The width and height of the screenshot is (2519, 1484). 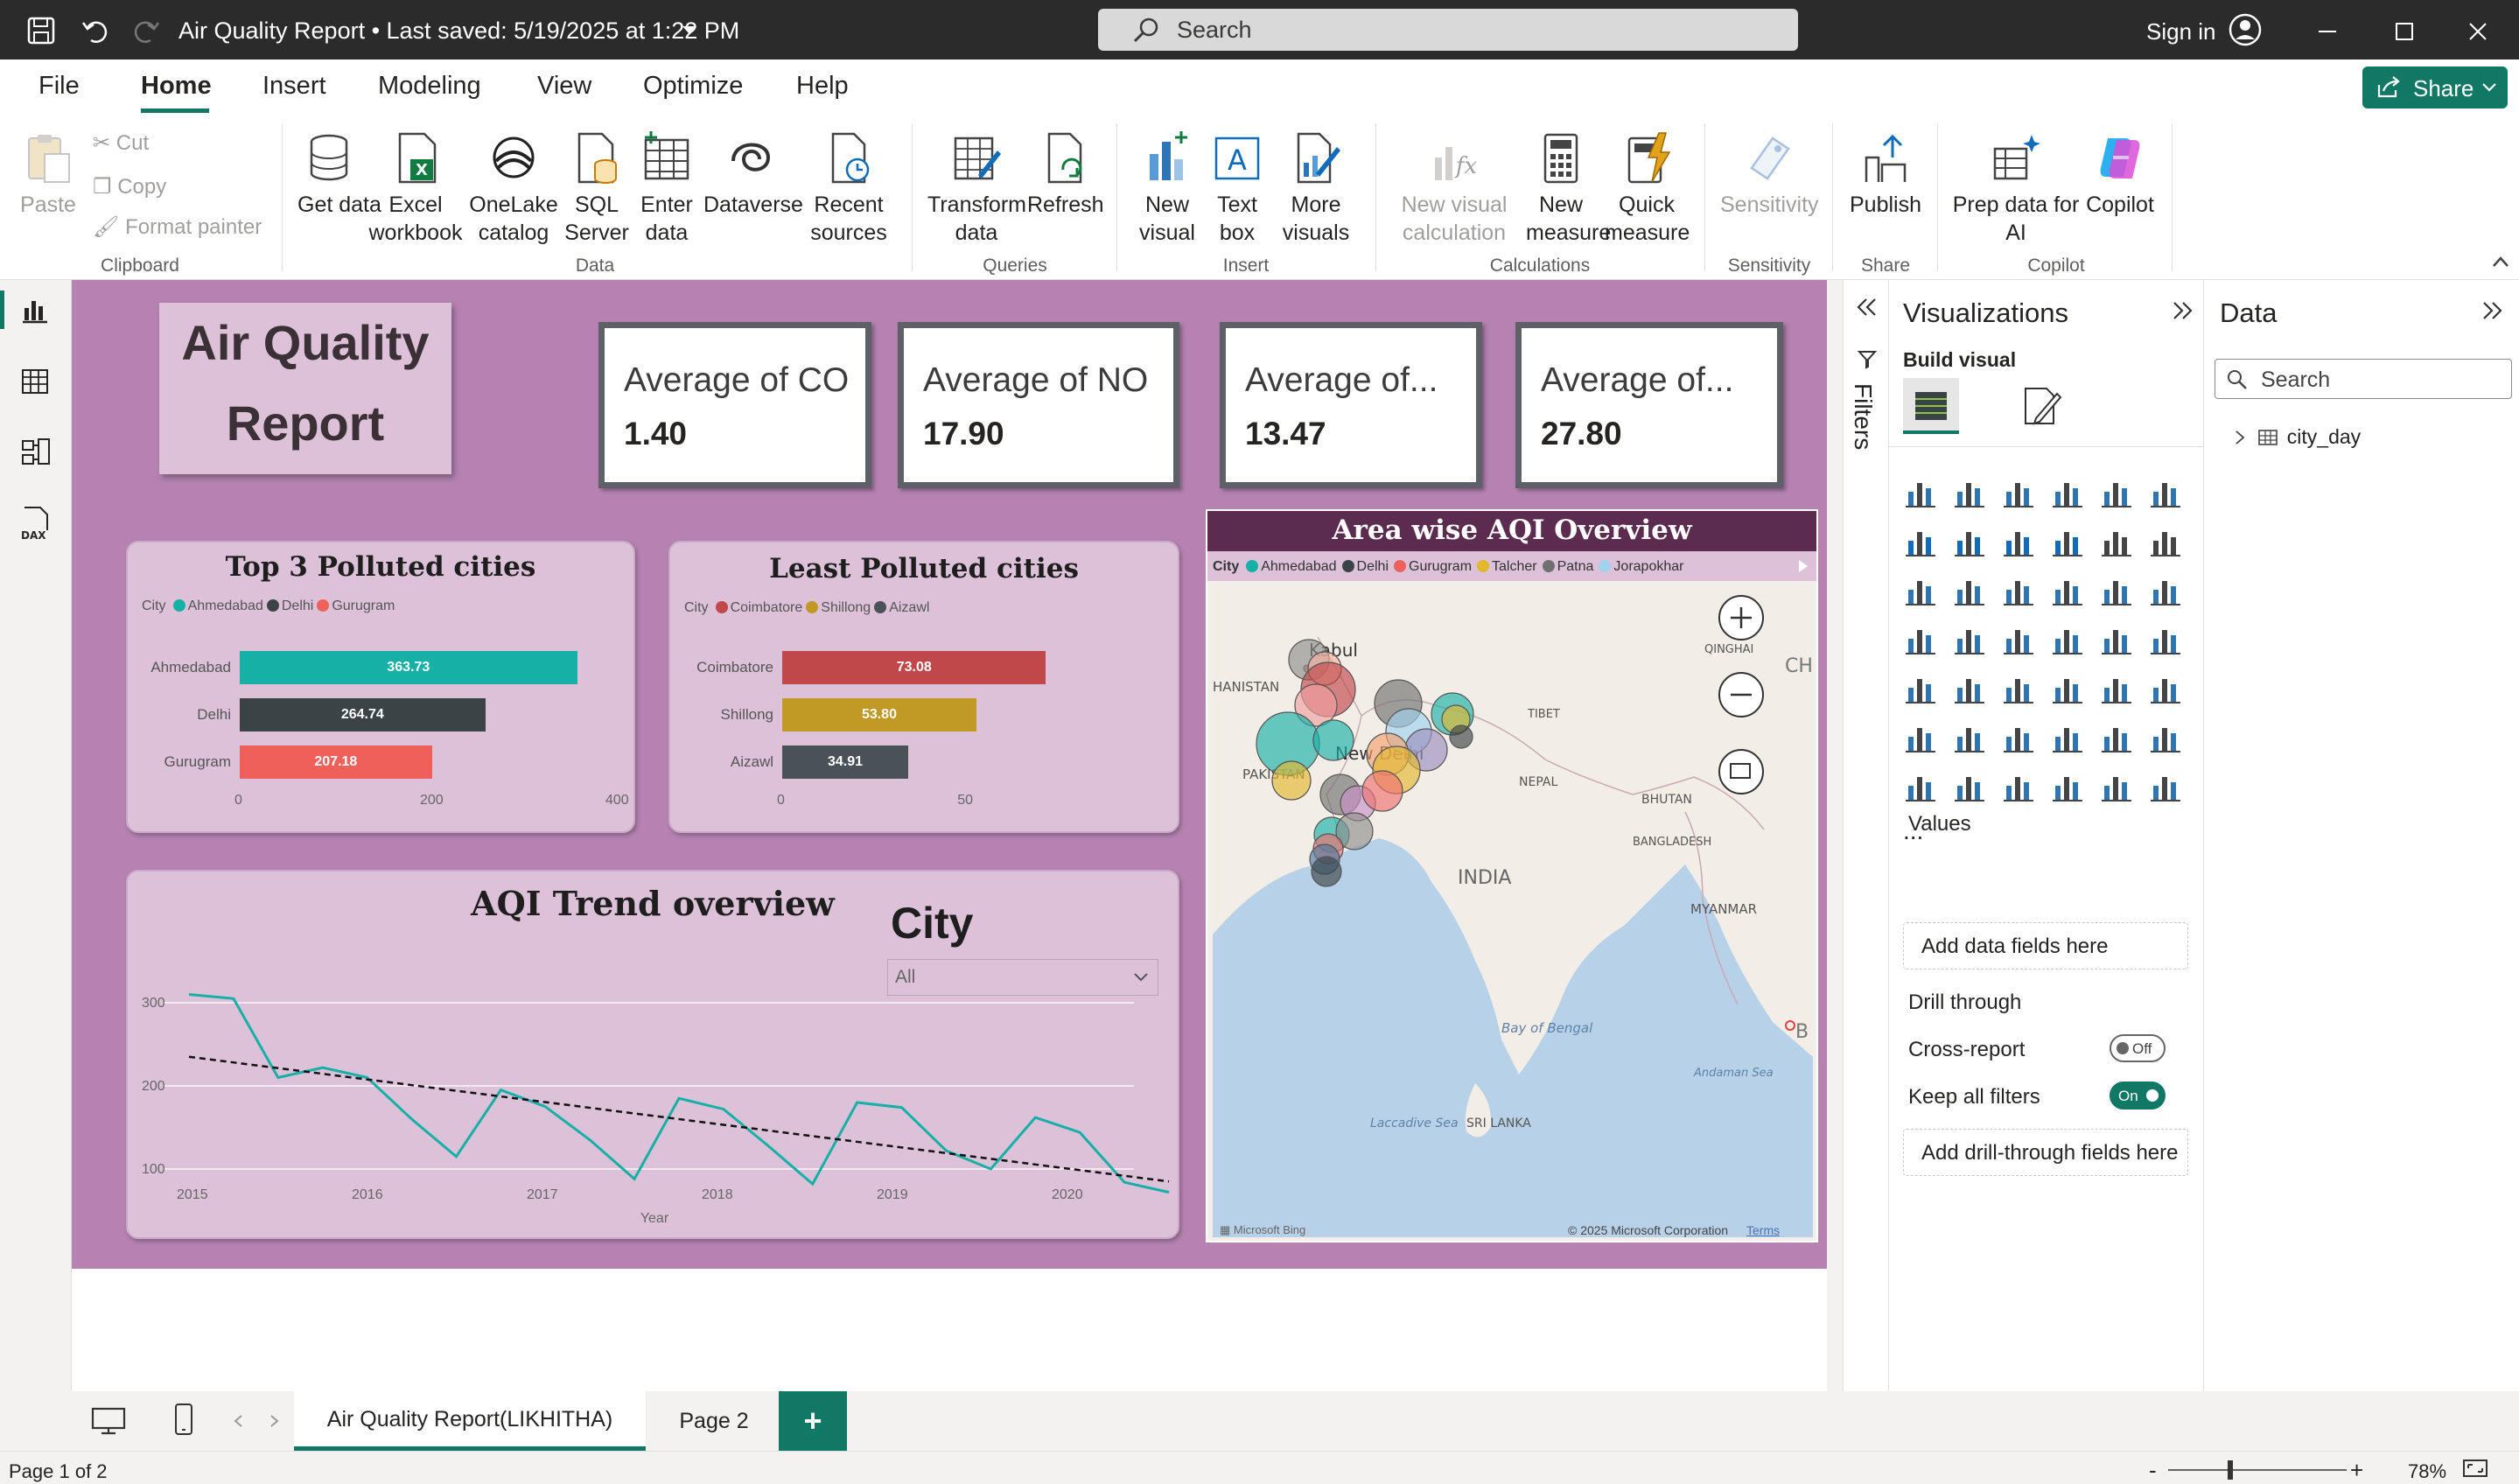 What do you see at coordinates (2116, 540) in the screenshot?
I see `line-column-icon` at bounding box center [2116, 540].